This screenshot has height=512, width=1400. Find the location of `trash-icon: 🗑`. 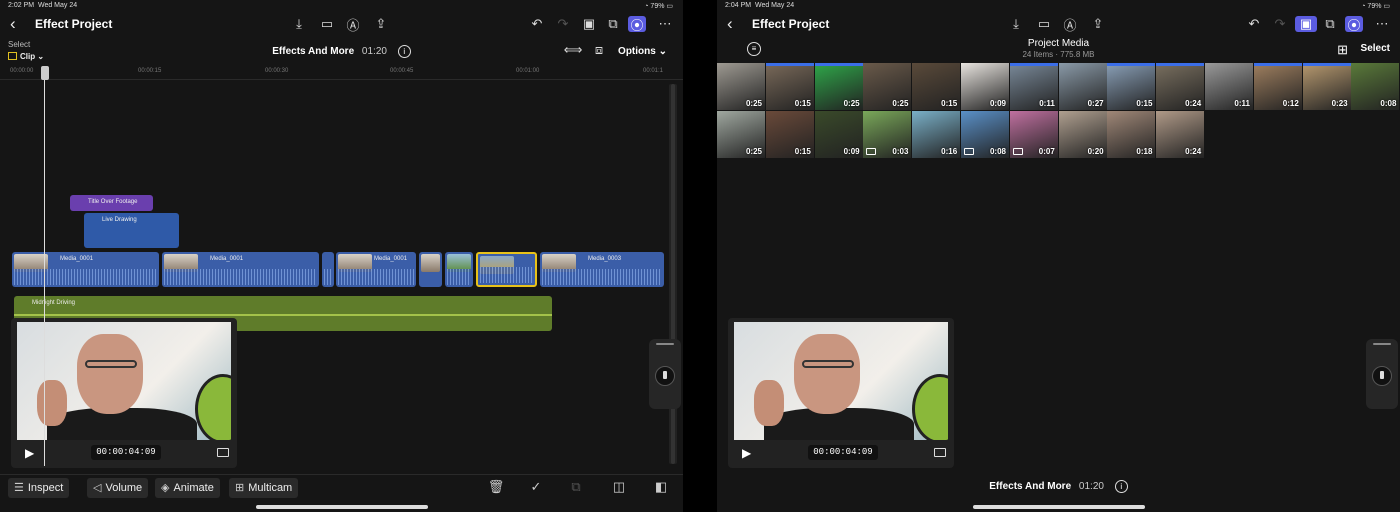

trash-icon: 🗑 is located at coordinates (496, 487).